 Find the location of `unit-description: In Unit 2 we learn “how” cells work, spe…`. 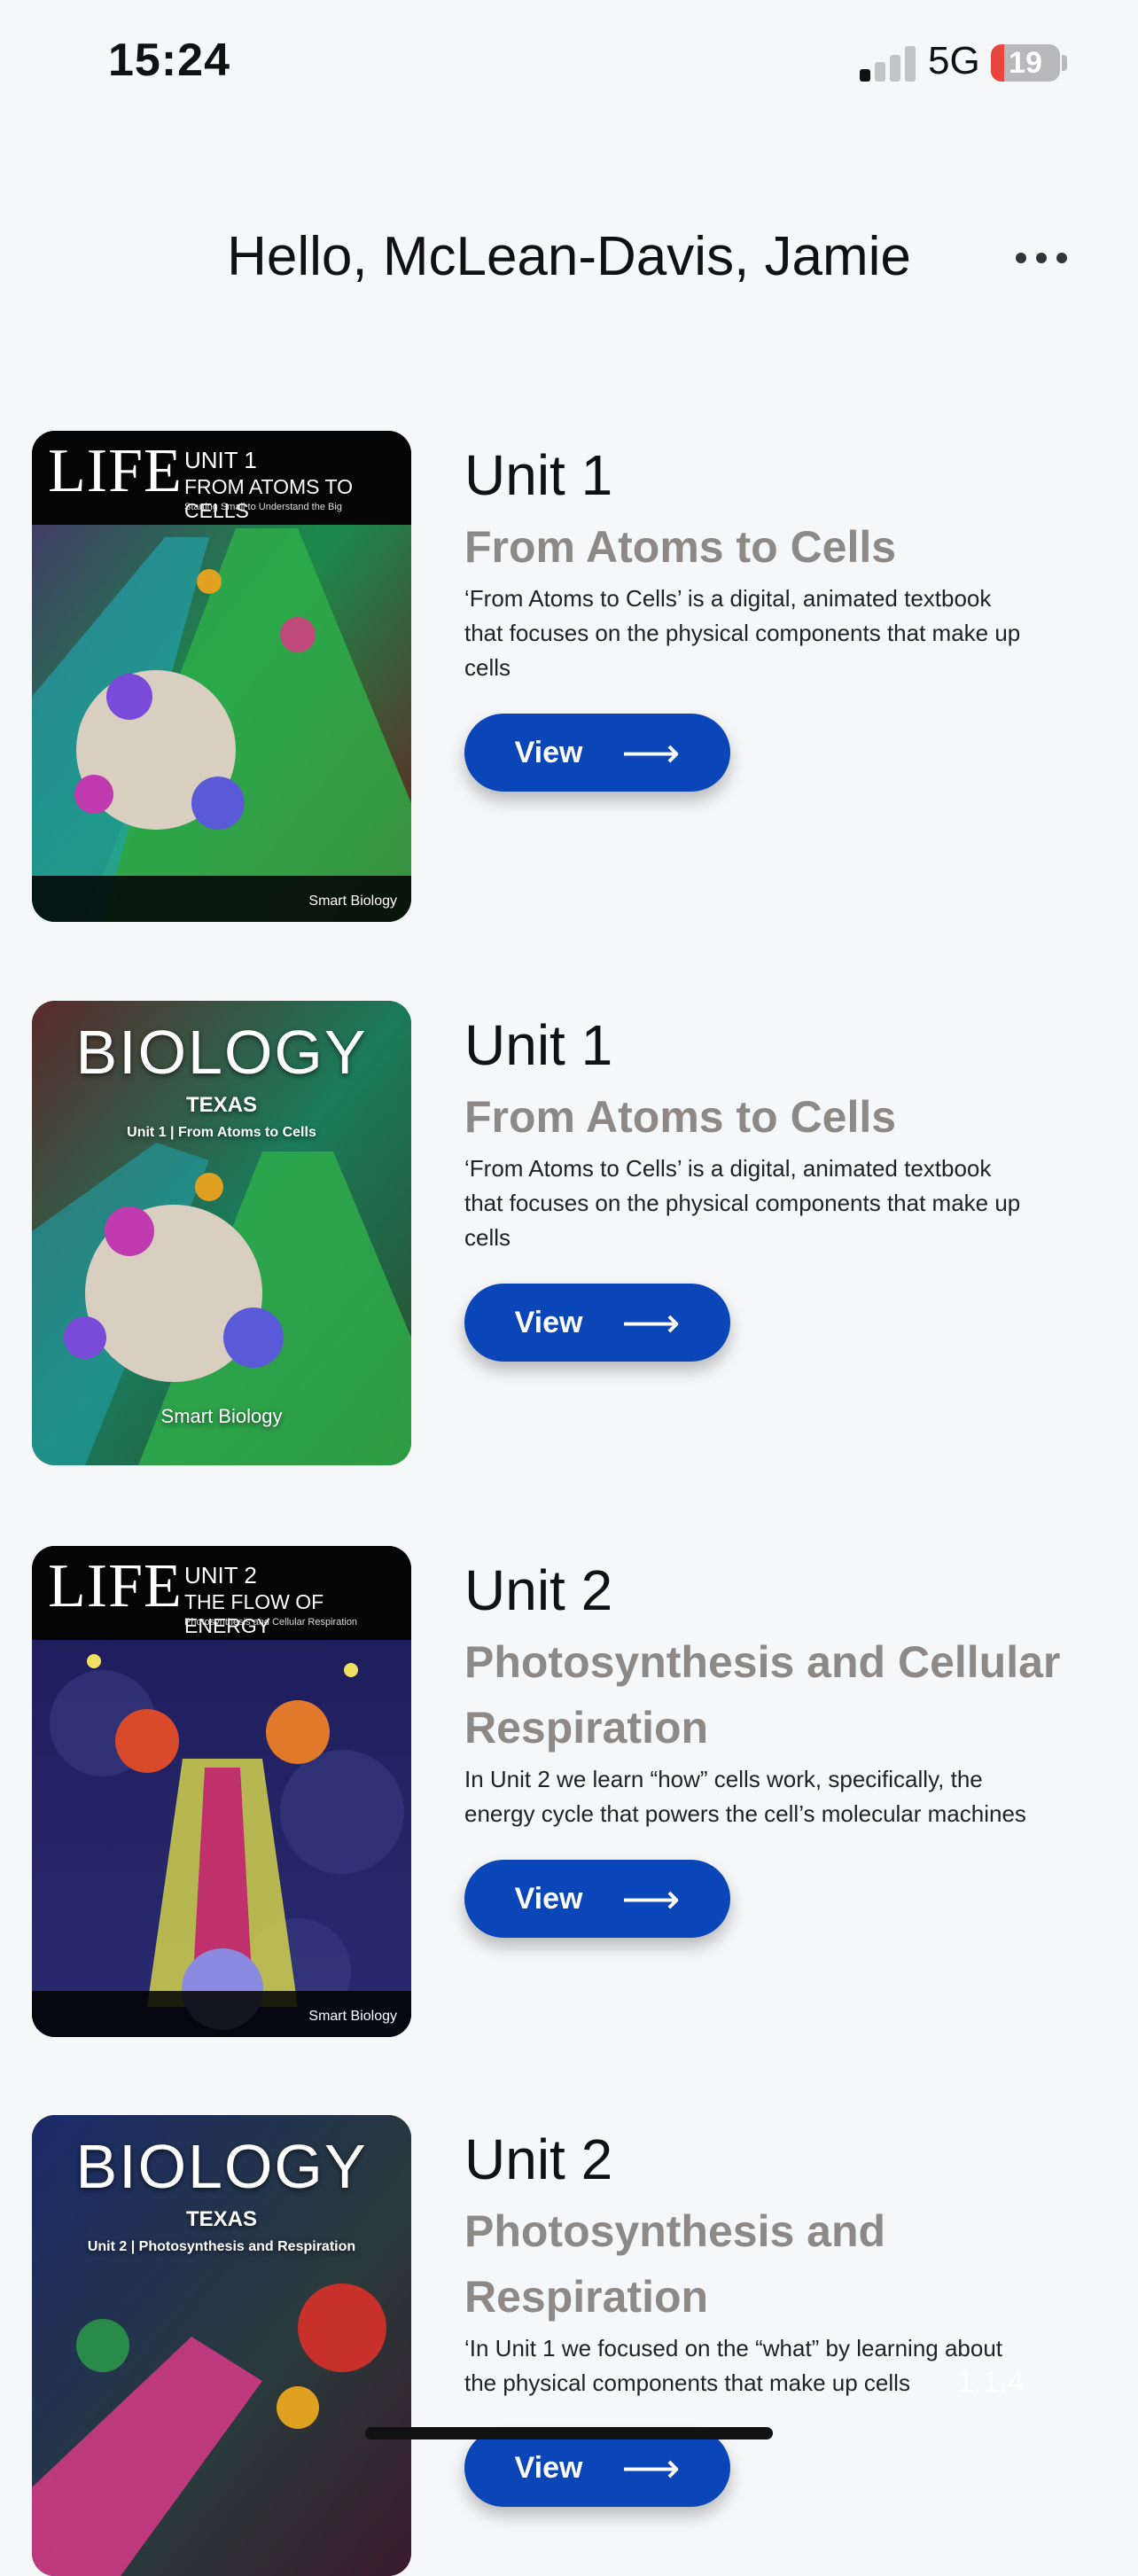

unit-description: In Unit 2 we learn “how” cells work, spe… is located at coordinates (745, 1796).